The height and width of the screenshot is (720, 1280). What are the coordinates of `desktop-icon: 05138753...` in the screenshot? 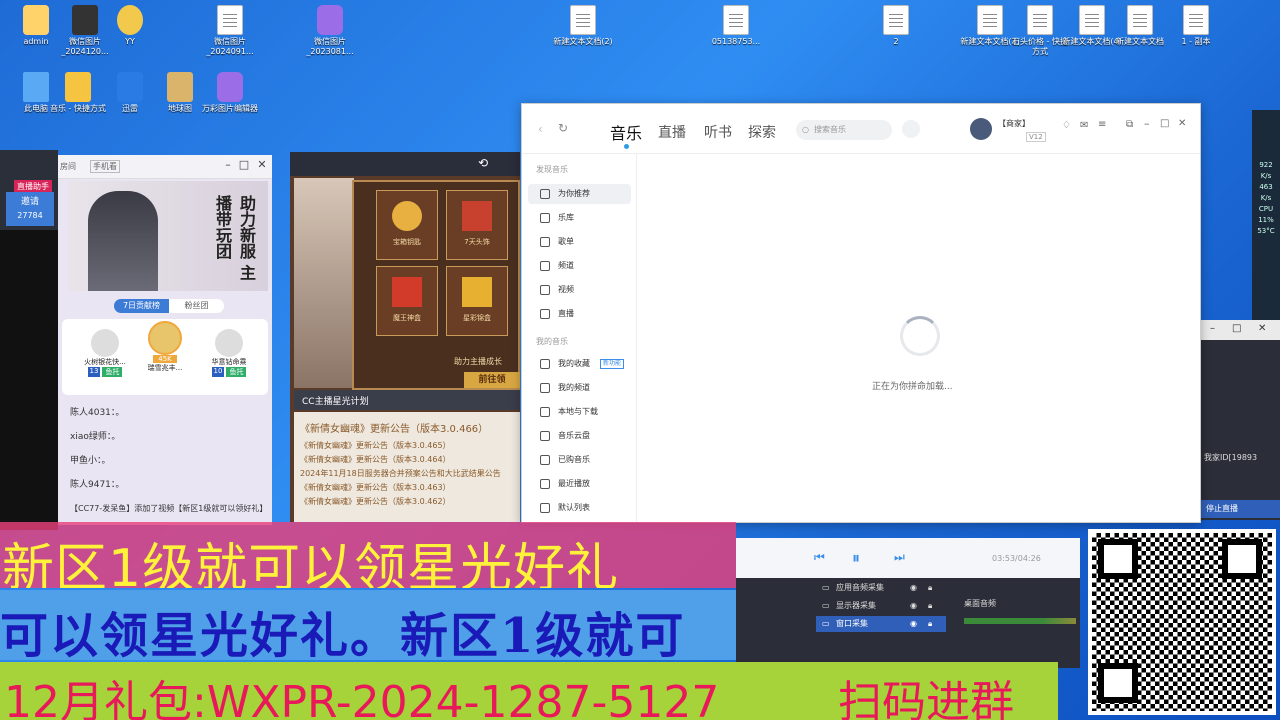 It's located at (736, 26).